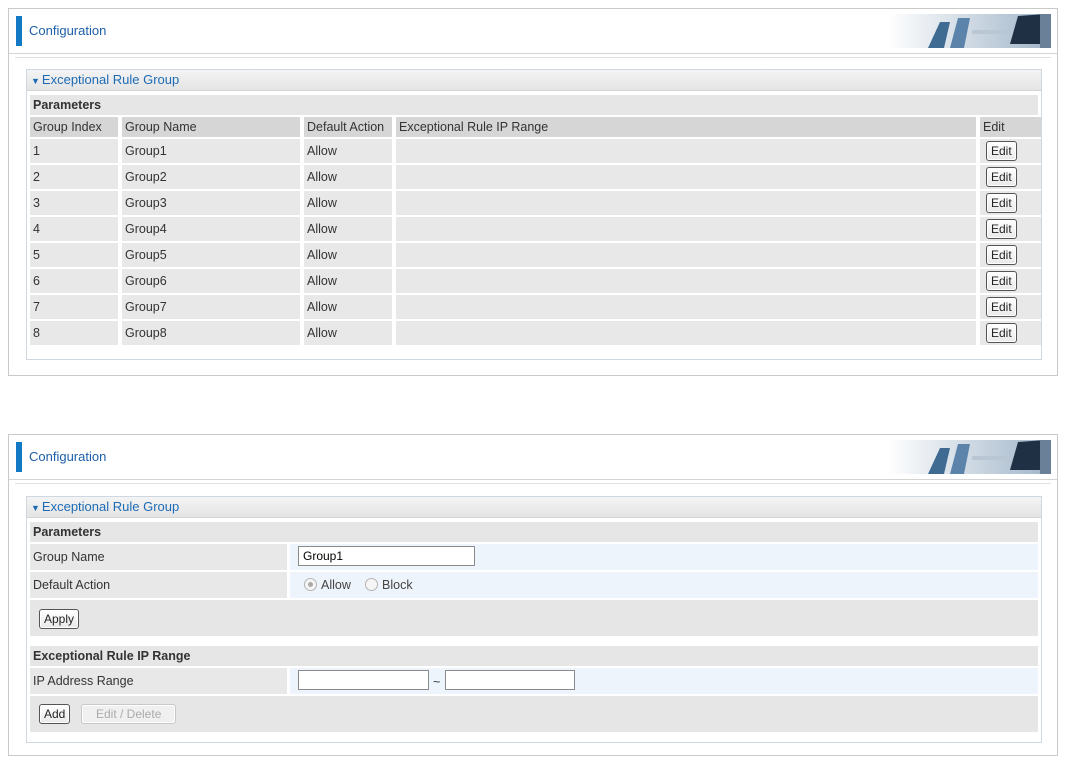 This screenshot has height=763, width=1068. Describe the element at coordinates (110, 79) in the screenshot. I see `section-title-text: Exceptional Rule Group` at that location.